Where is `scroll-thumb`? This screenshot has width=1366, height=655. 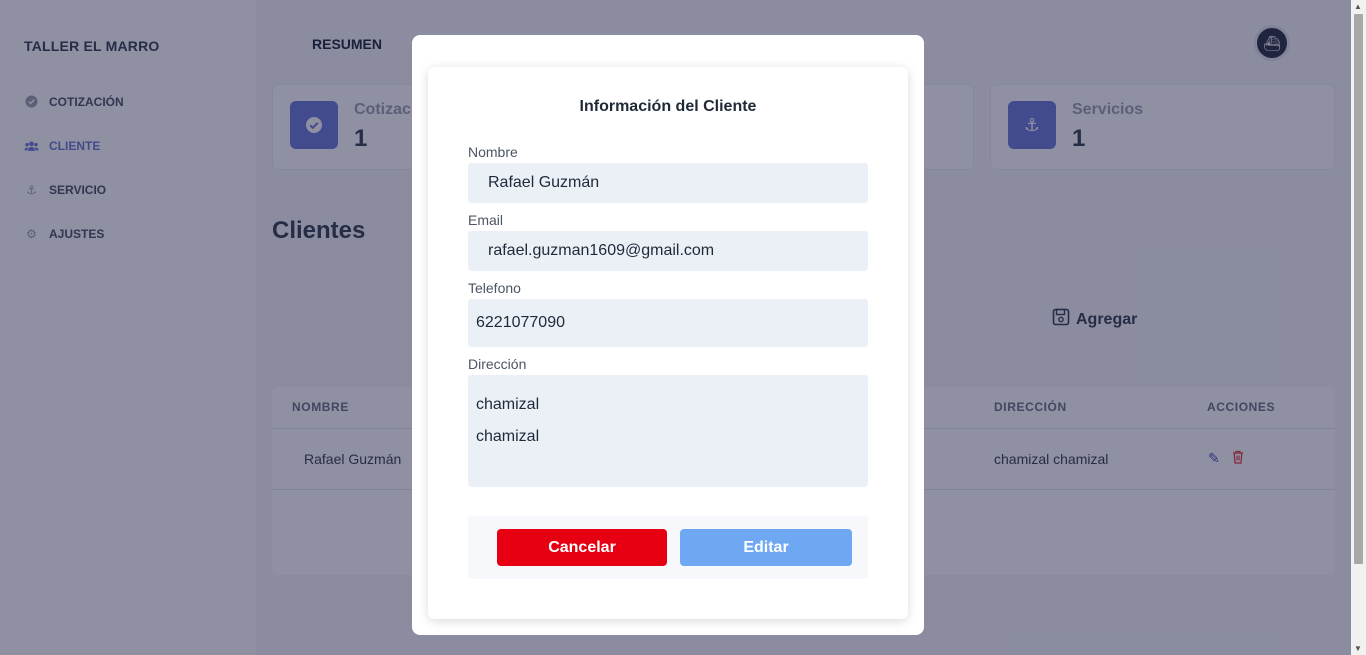
scroll-thumb is located at coordinates (1358, 289).